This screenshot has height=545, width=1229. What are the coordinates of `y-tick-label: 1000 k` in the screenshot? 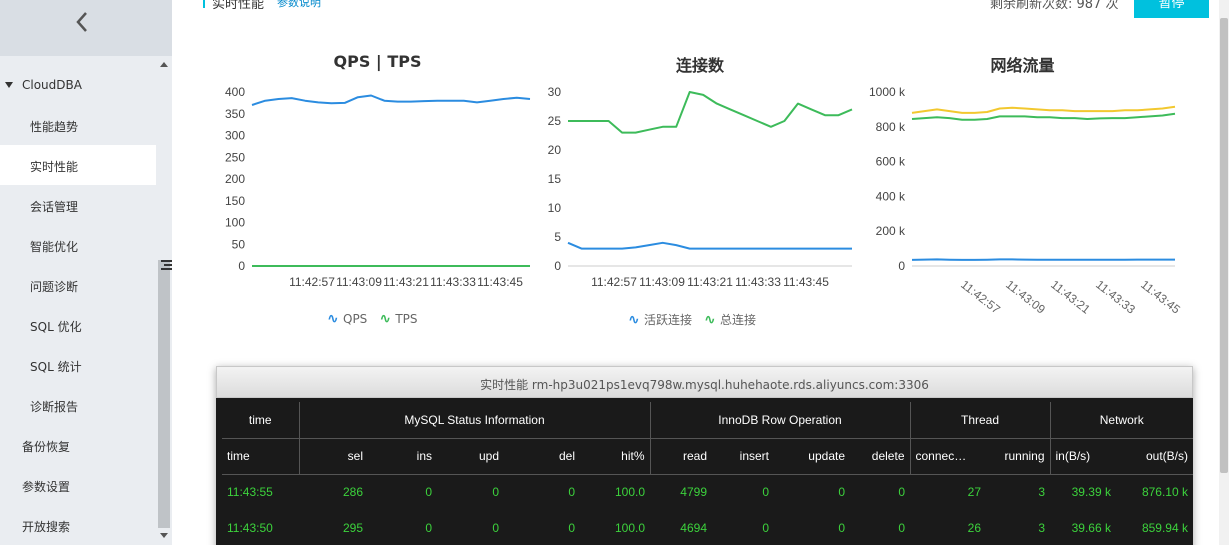 It's located at (887, 92).